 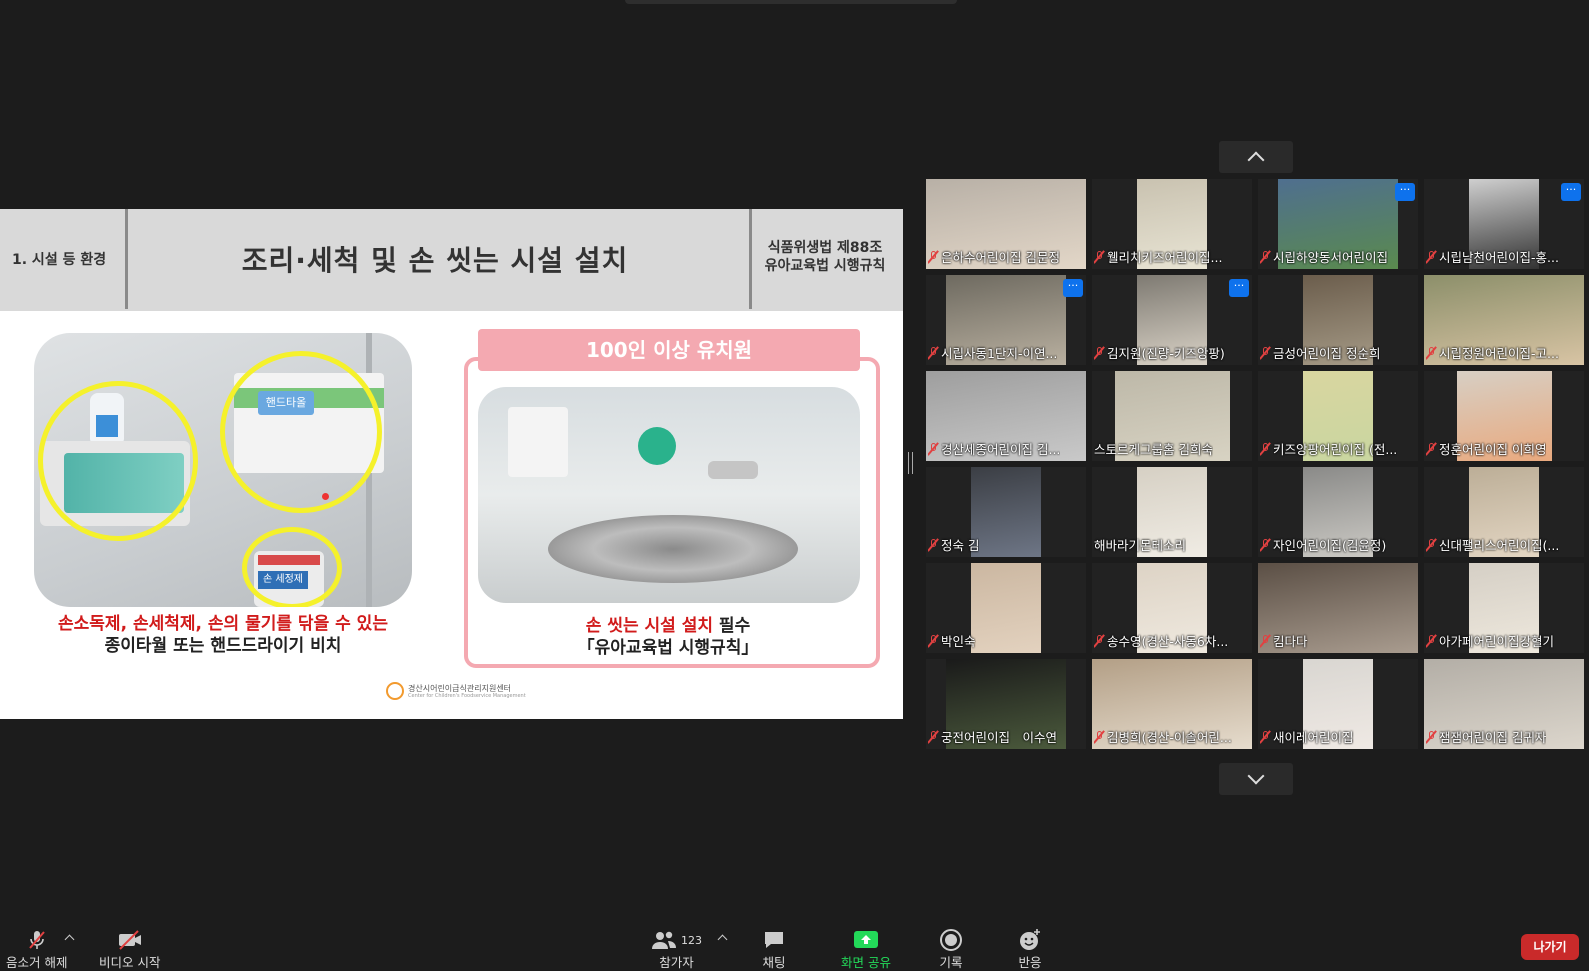 I want to click on participant-tile: 잼잼어린이집 김귀자, so click(x=1504, y=704).